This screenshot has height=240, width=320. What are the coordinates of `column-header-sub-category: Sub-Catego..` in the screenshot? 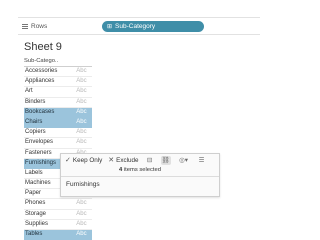 It's located at (58, 62).